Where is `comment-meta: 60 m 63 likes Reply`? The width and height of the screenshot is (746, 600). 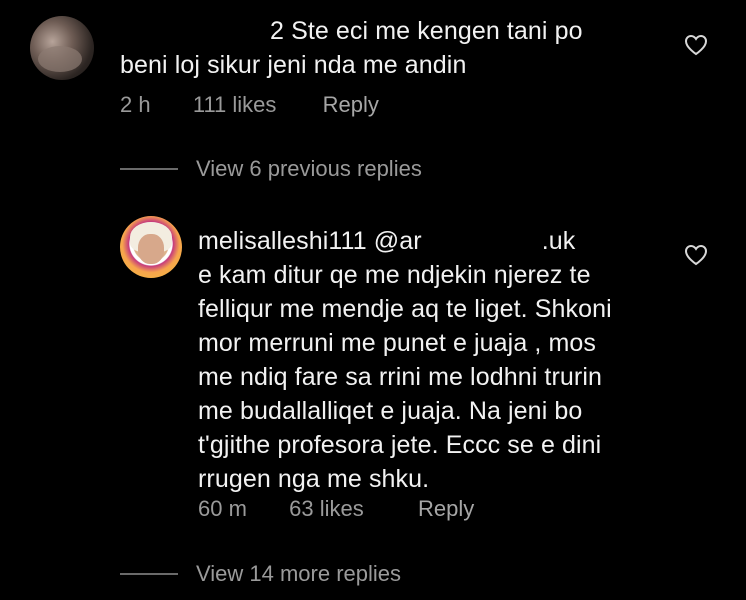 comment-meta: 60 m 63 likes Reply is located at coordinates (336, 509).